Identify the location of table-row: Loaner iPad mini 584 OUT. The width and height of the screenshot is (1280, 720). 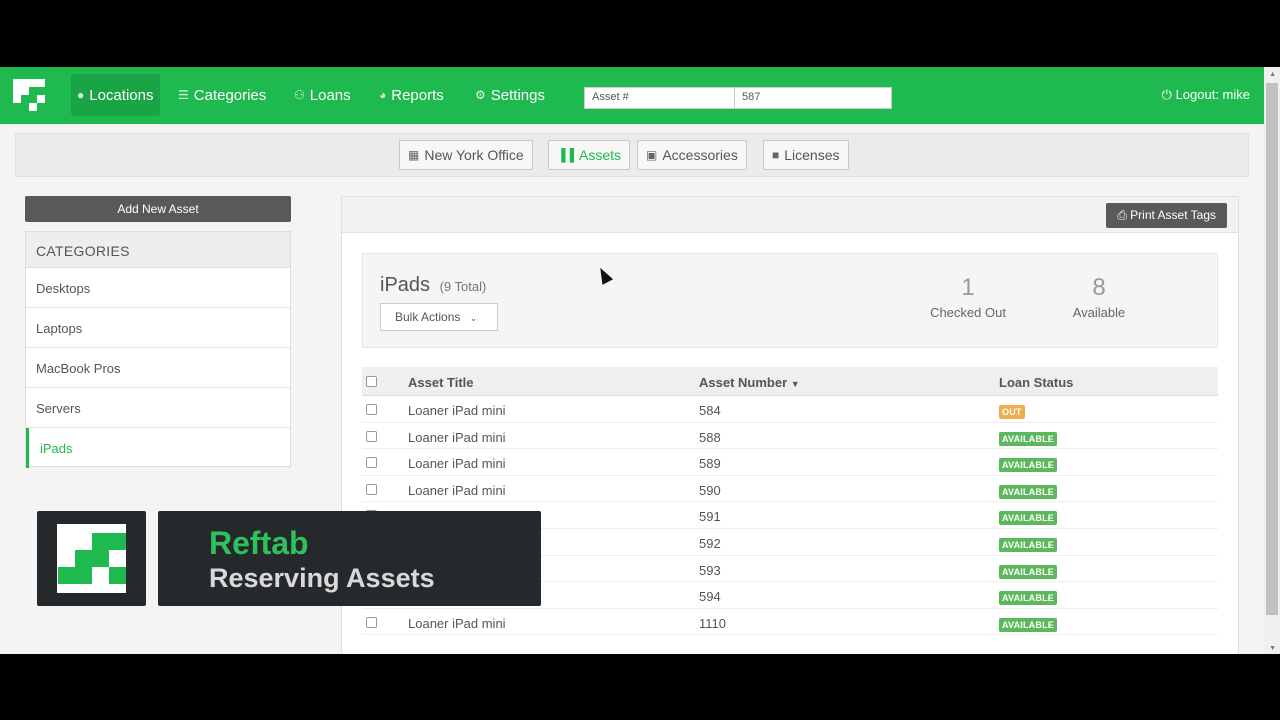
(790, 409).